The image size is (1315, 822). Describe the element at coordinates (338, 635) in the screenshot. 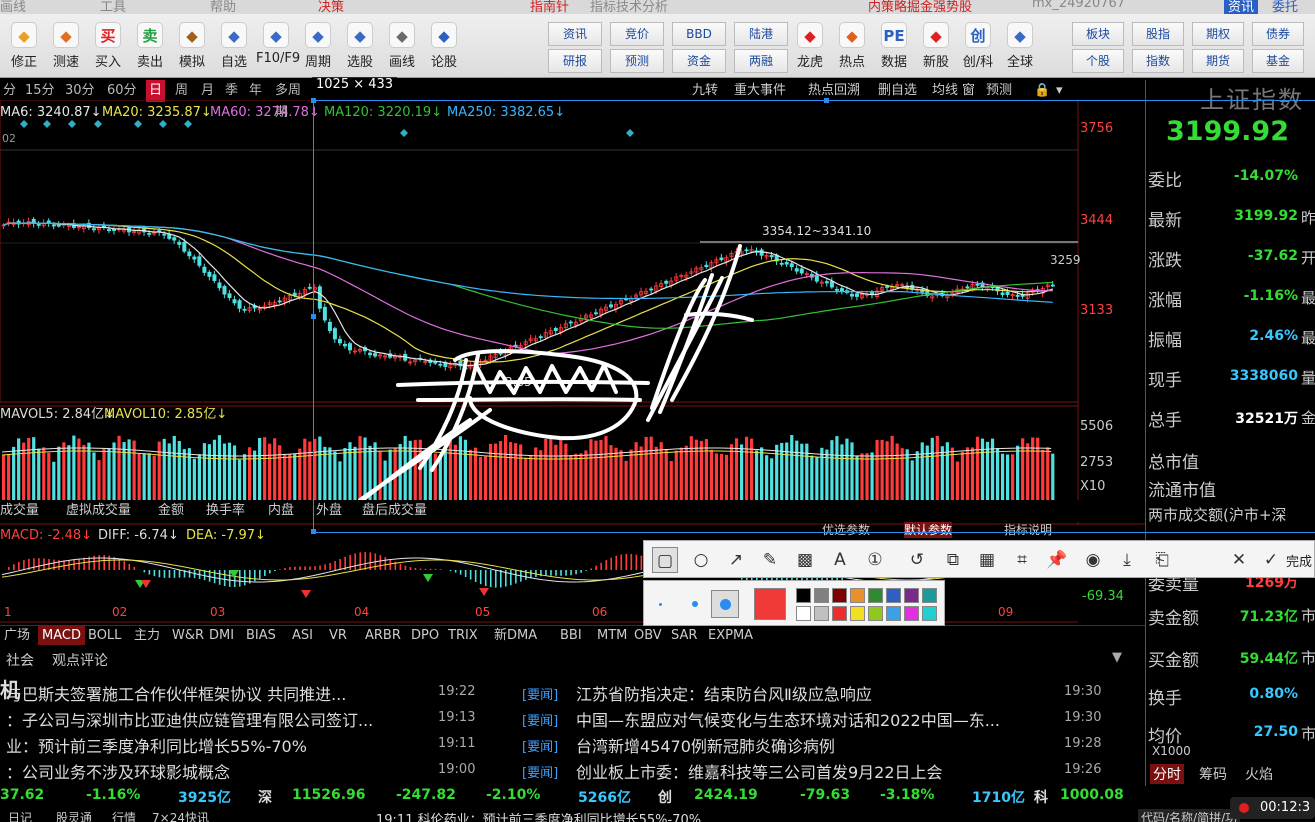

I see `indicator-tab: VR` at that location.